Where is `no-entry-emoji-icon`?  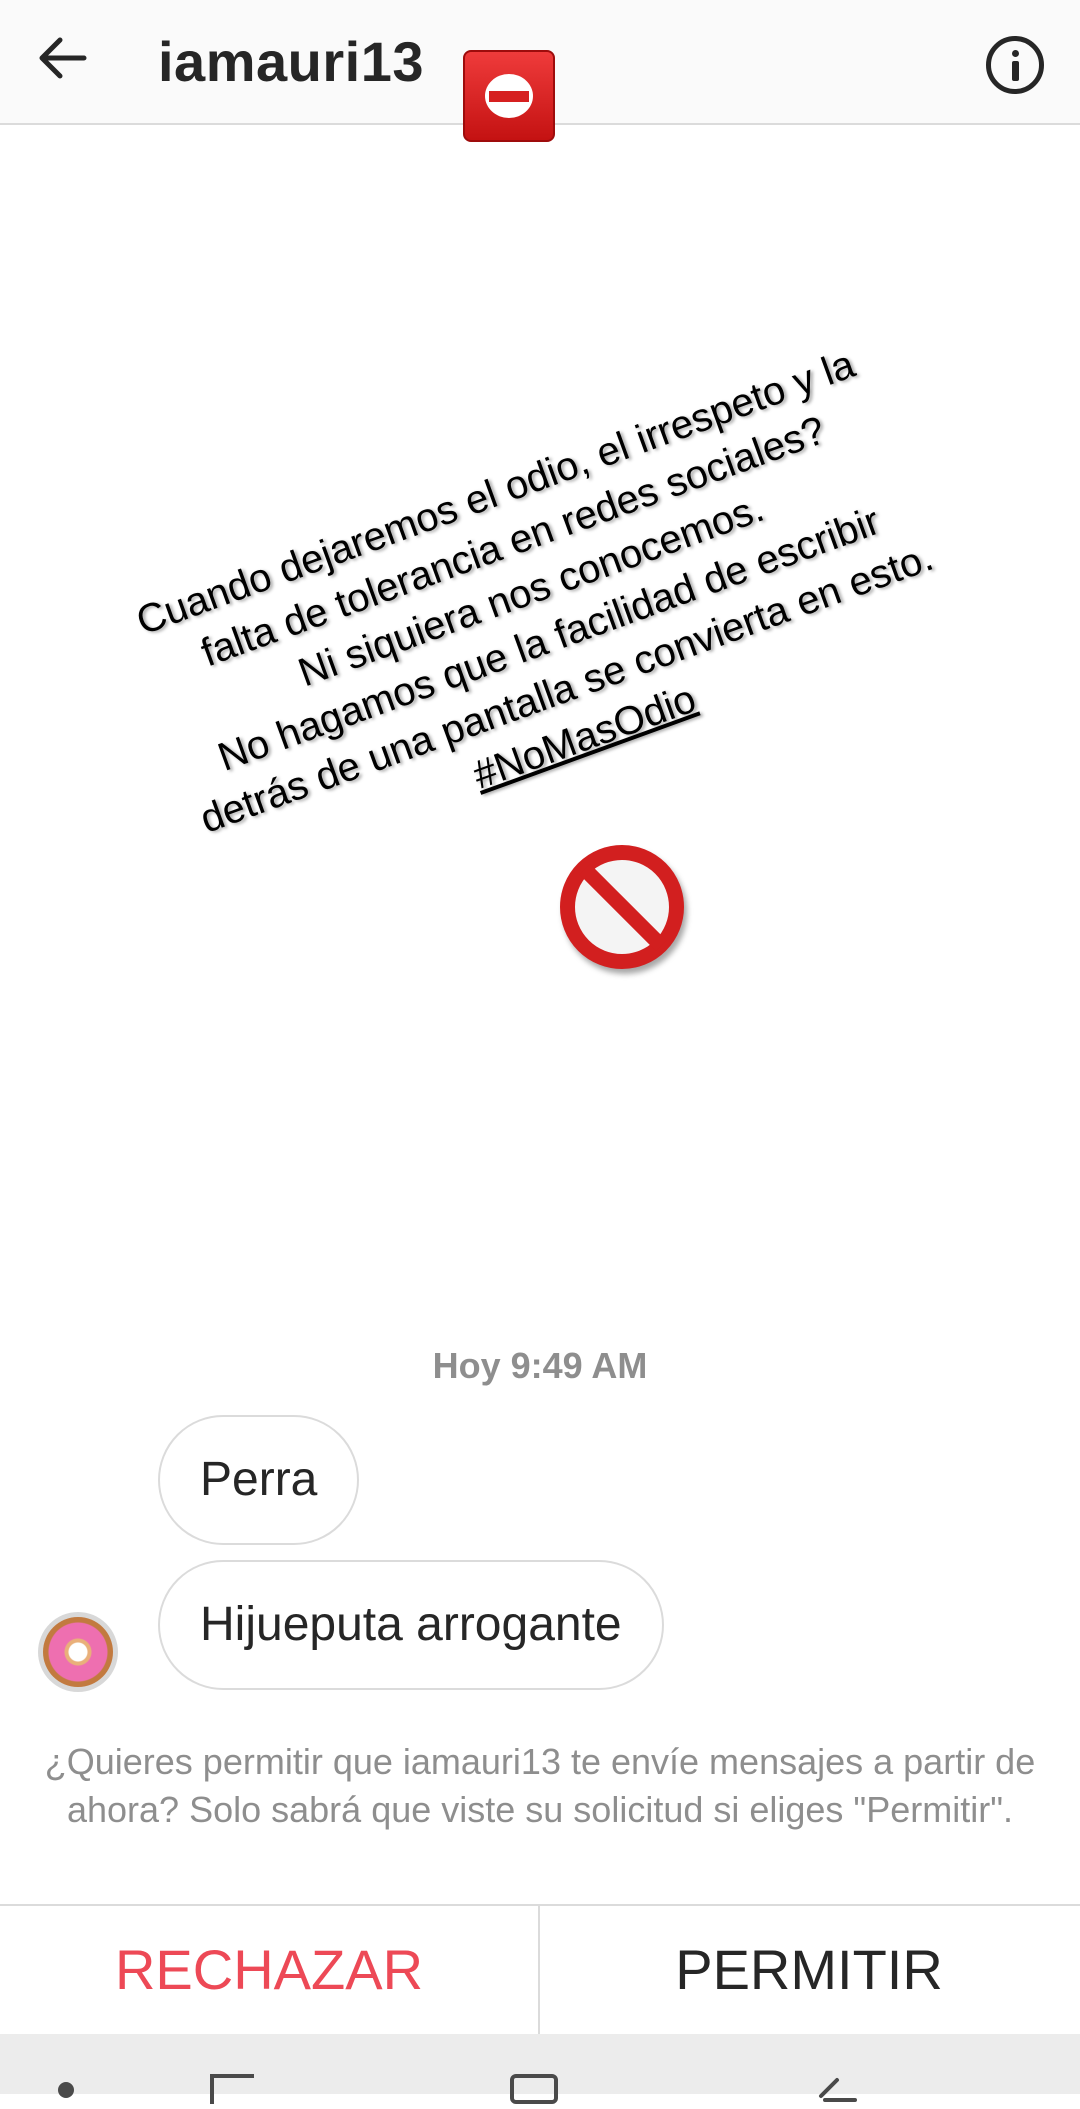 no-entry-emoji-icon is located at coordinates (509, 96).